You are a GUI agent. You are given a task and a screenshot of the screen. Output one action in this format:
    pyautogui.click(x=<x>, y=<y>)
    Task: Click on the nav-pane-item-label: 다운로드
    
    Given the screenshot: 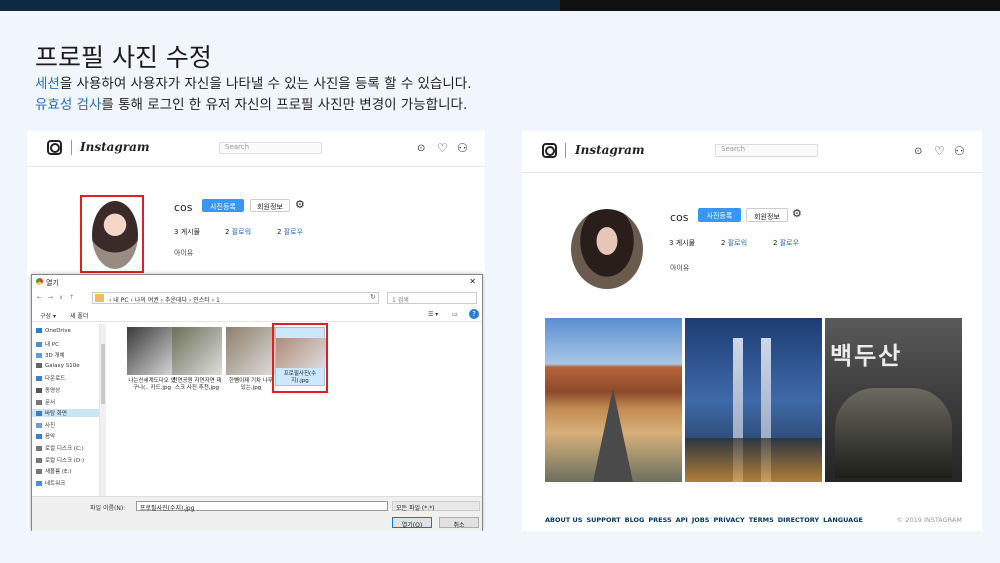 What is the action you would take?
    pyautogui.click(x=55, y=379)
    